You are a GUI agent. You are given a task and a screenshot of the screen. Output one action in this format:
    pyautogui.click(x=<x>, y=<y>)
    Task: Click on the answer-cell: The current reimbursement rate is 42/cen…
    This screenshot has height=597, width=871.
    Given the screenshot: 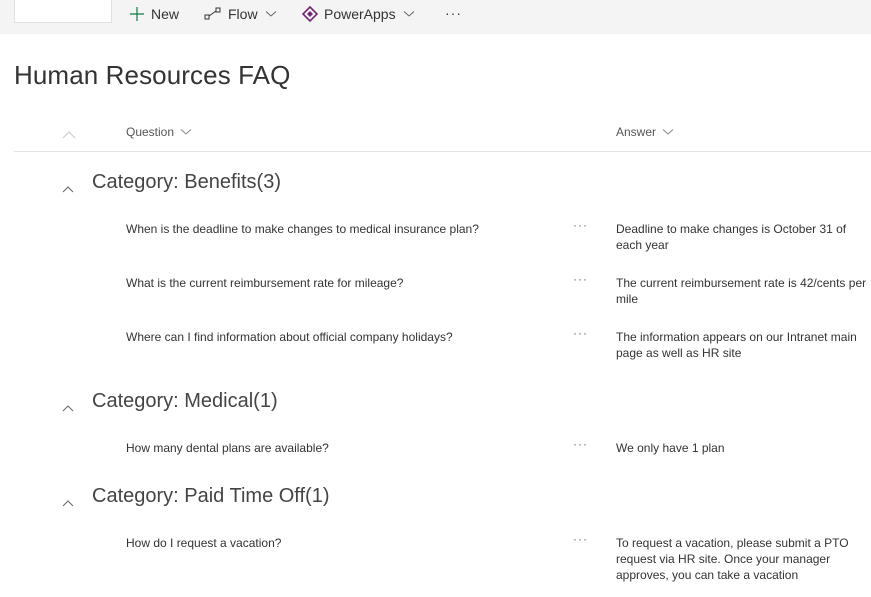 What is the action you would take?
    pyautogui.click(x=741, y=291)
    